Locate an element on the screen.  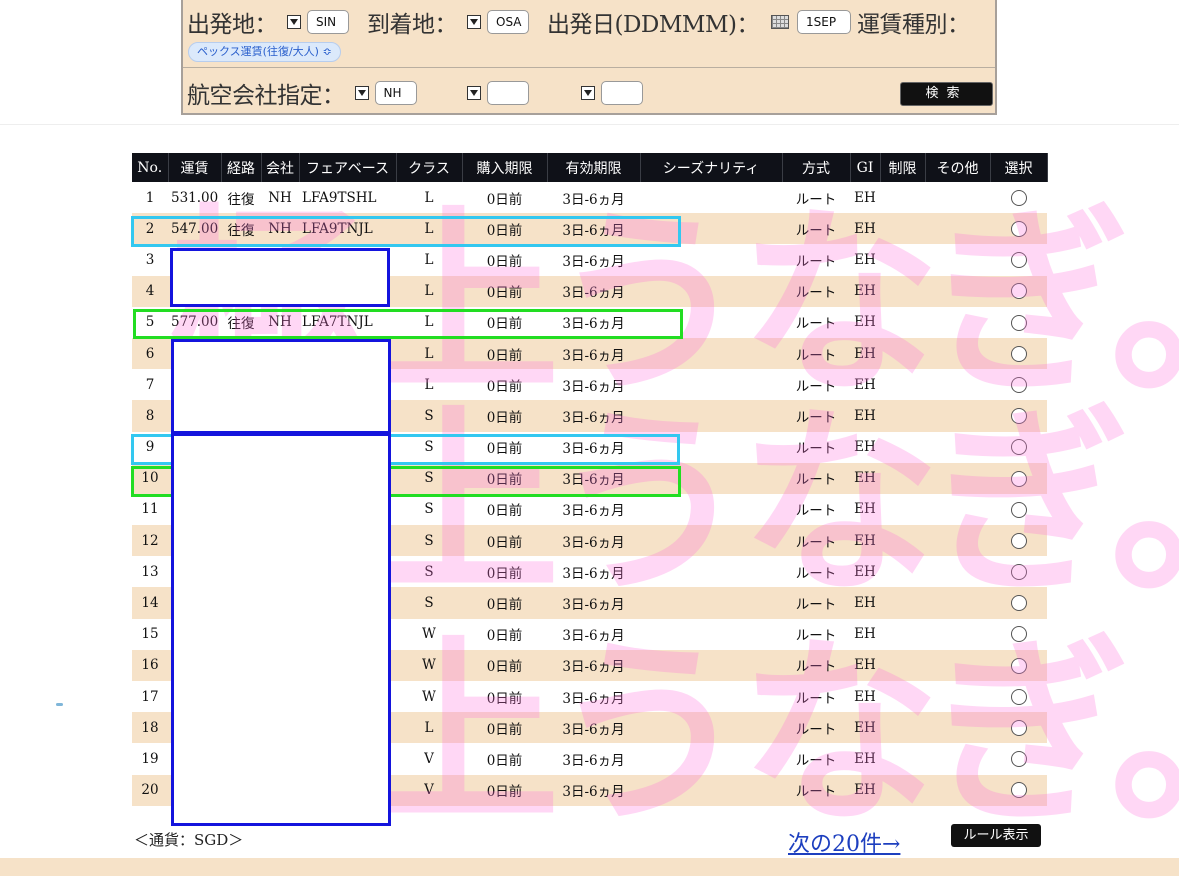
table-row: 15 W 0日前 3日-6ヵ月 ルート EH is located at coordinates (589, 634).